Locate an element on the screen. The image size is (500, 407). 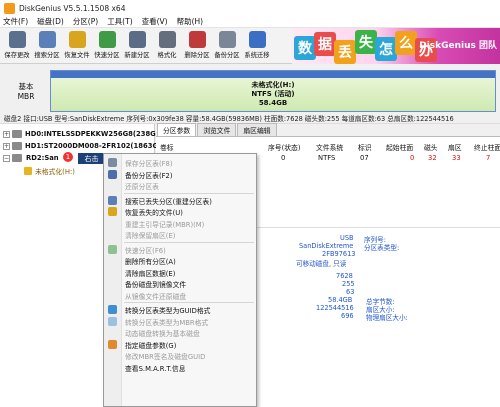
context-menu-item: 查看S.M.A.R.T.信息 is located at coordinates (180, 367).